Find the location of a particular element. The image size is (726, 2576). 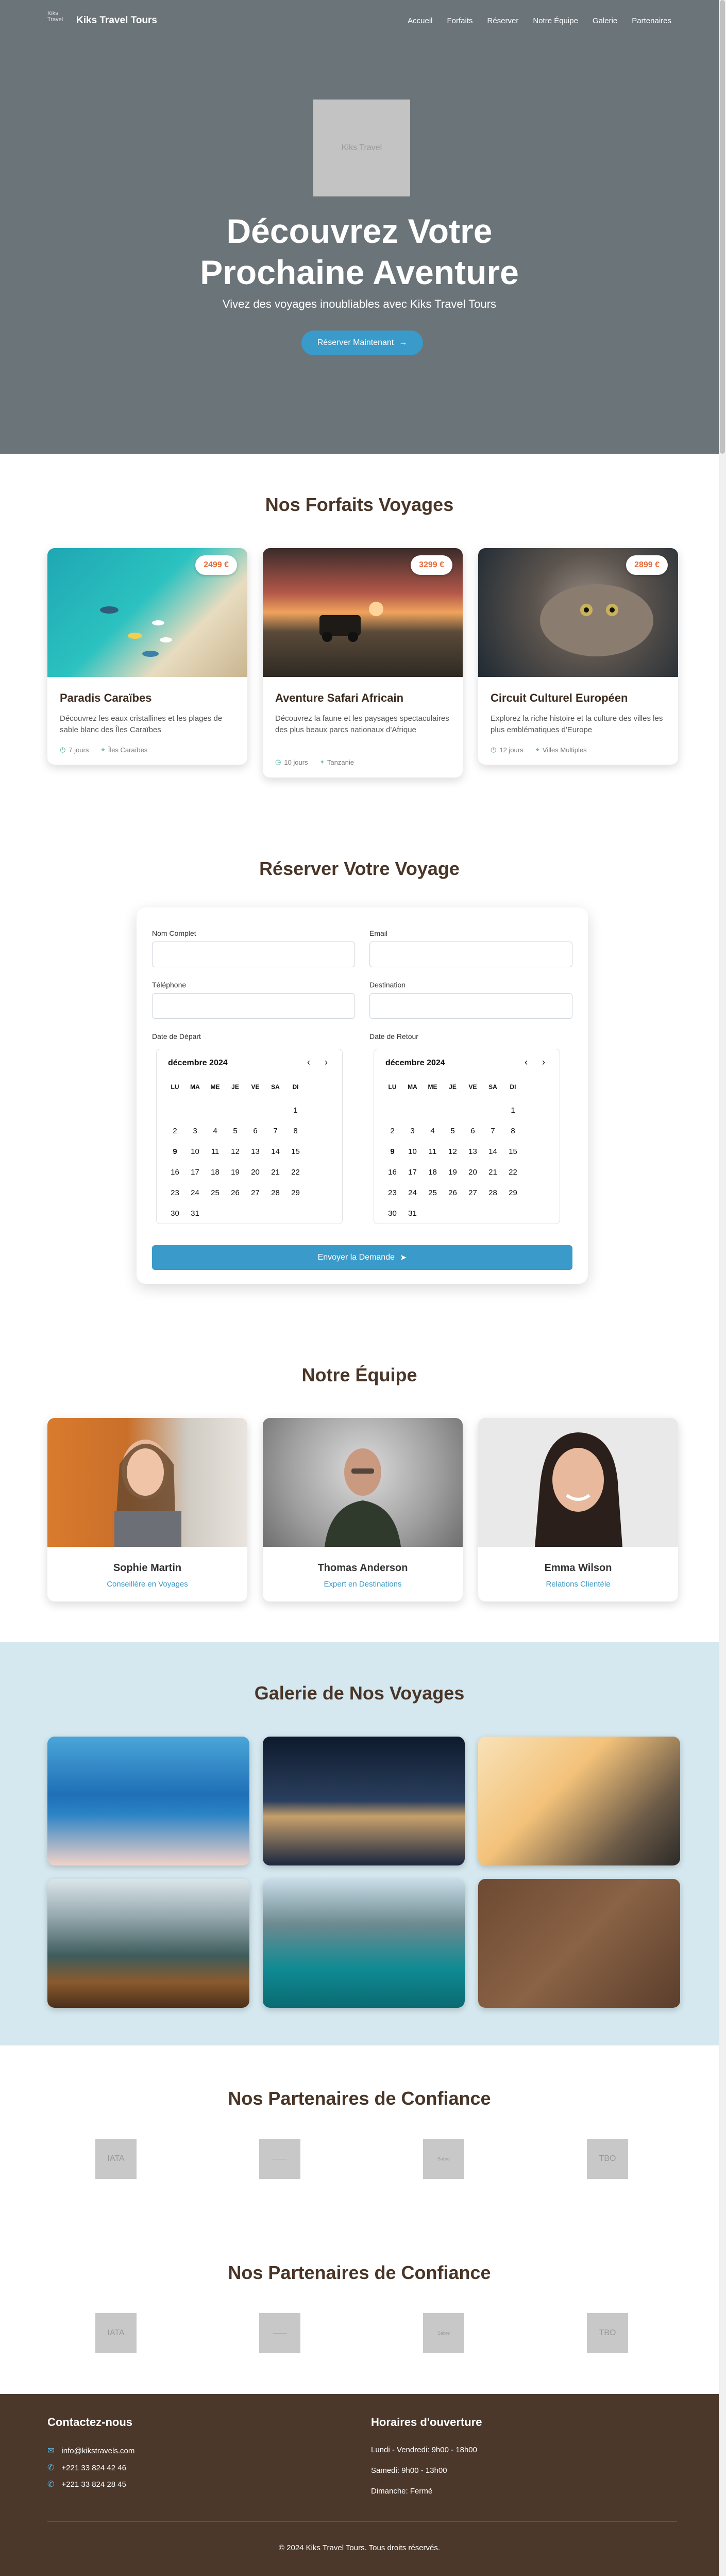

name-field is located at coordinates (253, 955).